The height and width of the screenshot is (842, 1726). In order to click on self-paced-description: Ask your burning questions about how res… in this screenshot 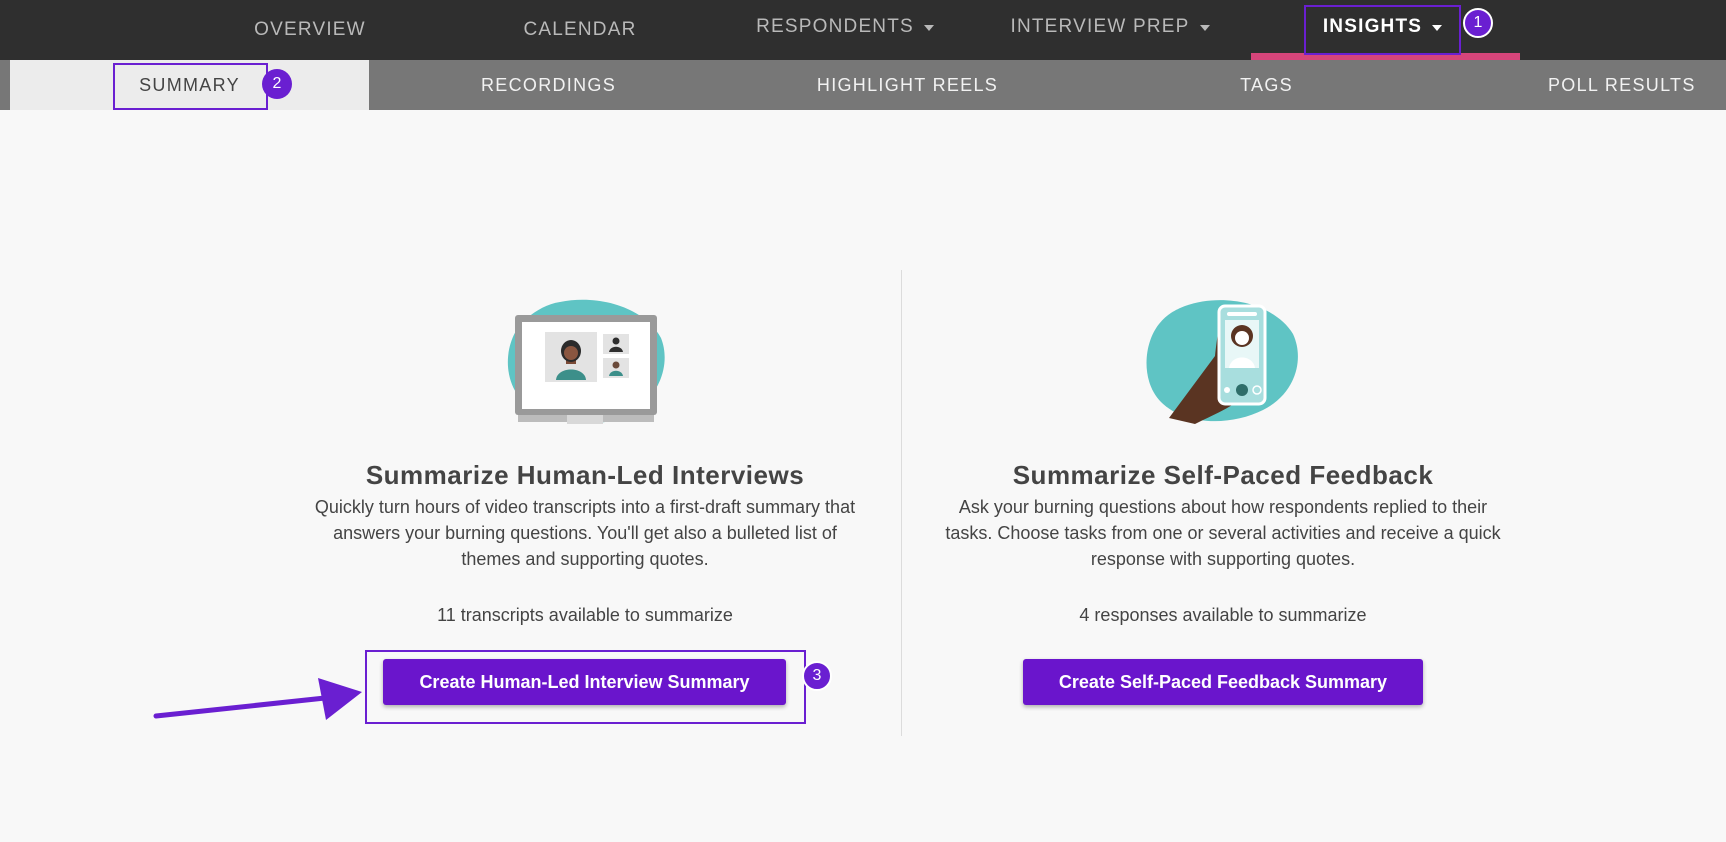, I will do `click(1223, 533)`.